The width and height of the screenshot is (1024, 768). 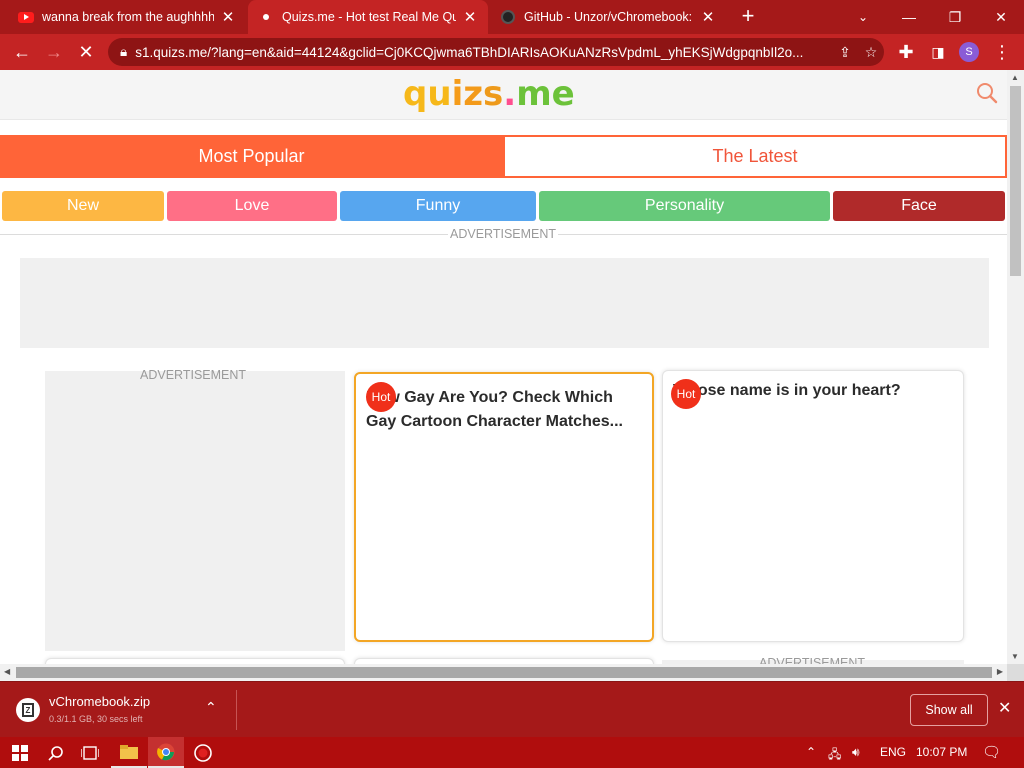 What do you see at coordinates (90, 752) in the screenshot?
I see `task-view-icon` at bounding box center [90, 752].